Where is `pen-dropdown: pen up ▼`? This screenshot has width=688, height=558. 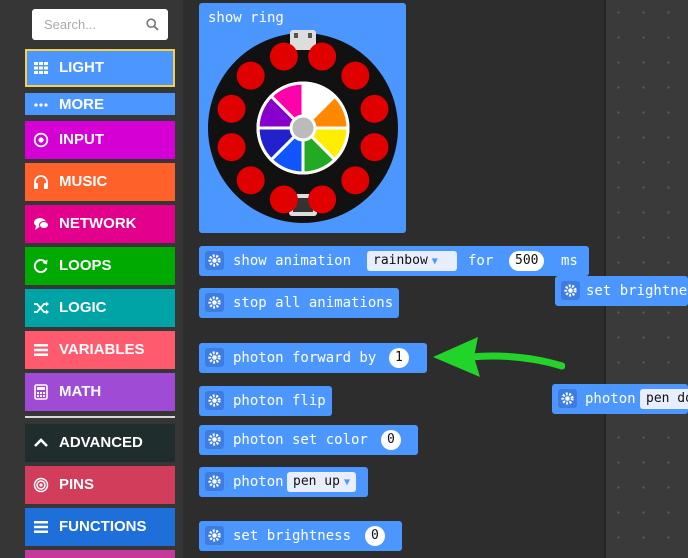 pen-dropdown: pen up ▼ is located at coordinates (321, 482).